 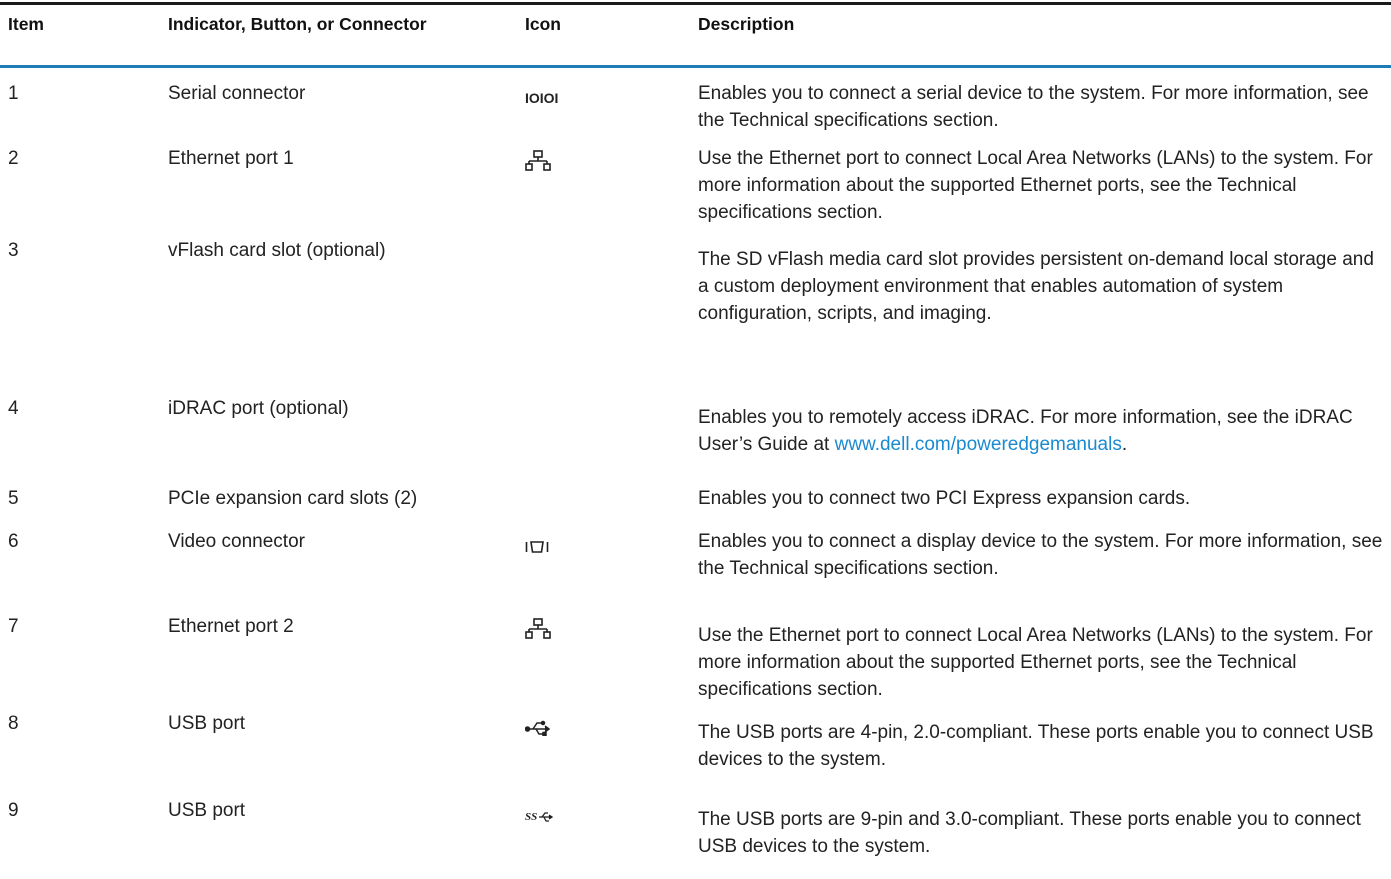 What do you see at coordinates (545, 735) in the screenshot?
I see `usb-icon` at bounding box center [545, 735].